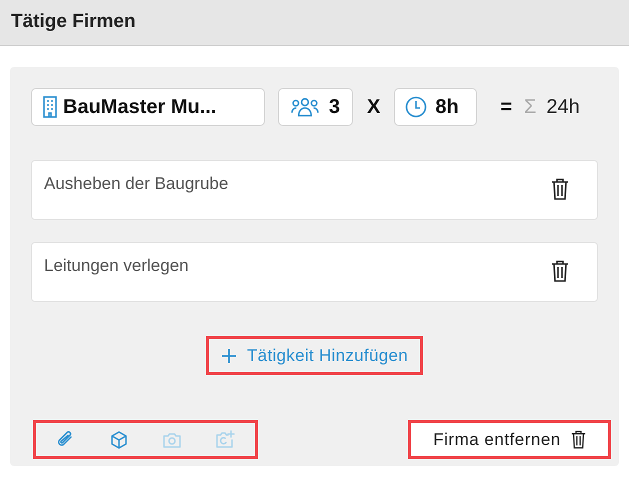  I want to click on cube-icon, so click(119, 440).